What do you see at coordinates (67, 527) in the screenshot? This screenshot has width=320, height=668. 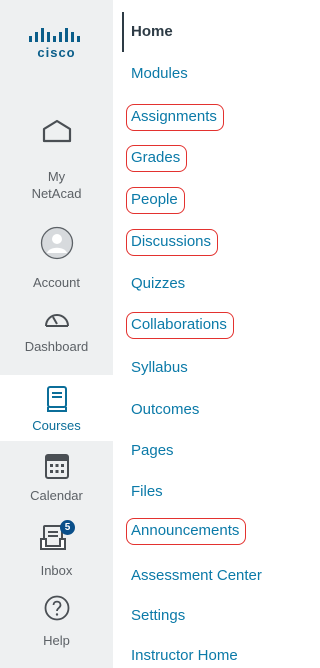 I see `inbox-unread-badge: 5` at bounding box center [67, 527].